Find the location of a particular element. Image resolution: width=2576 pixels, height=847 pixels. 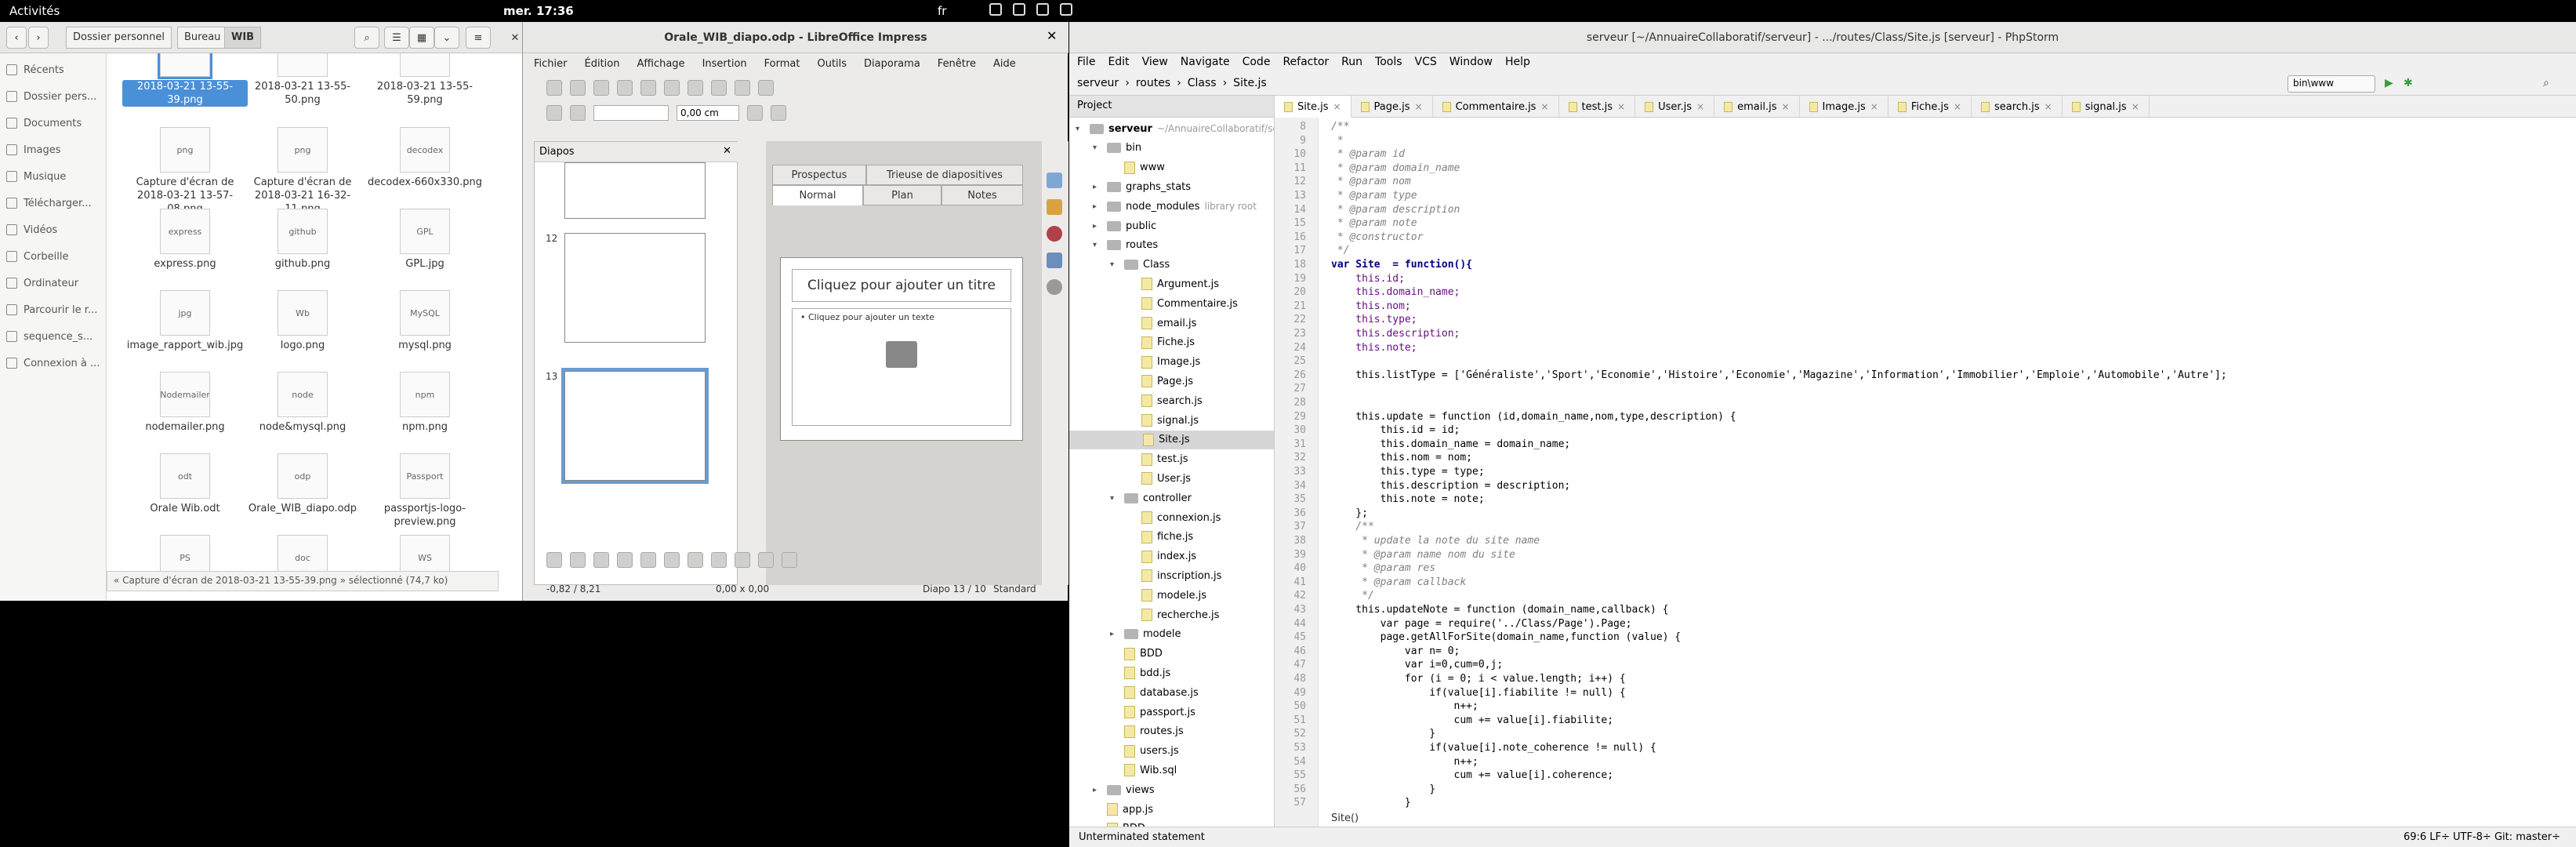

pdf-icon is located at coordinates (625, 88).